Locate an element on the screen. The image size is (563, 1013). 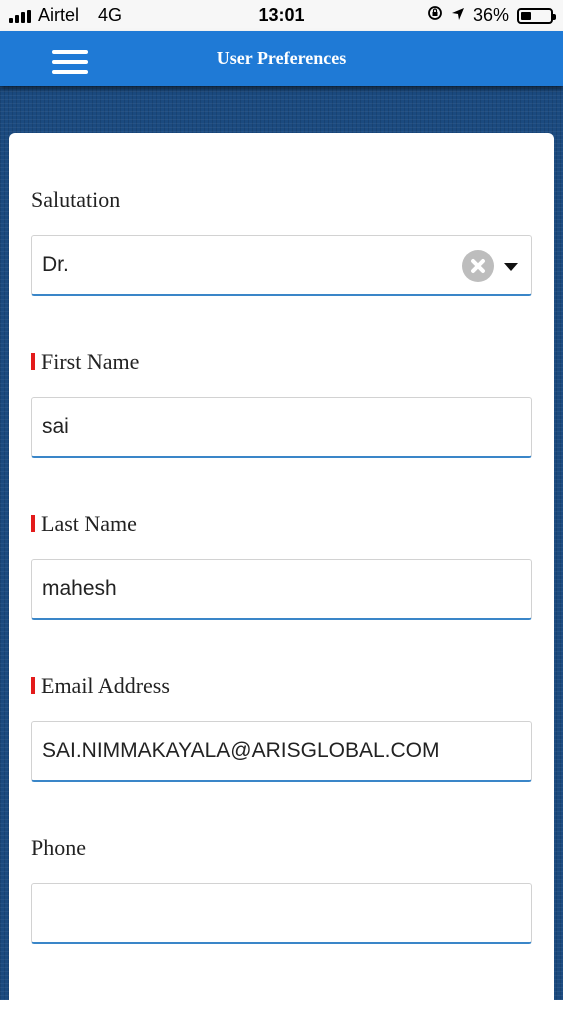
page-title: User Preferences is located at coordinates (281, 58).